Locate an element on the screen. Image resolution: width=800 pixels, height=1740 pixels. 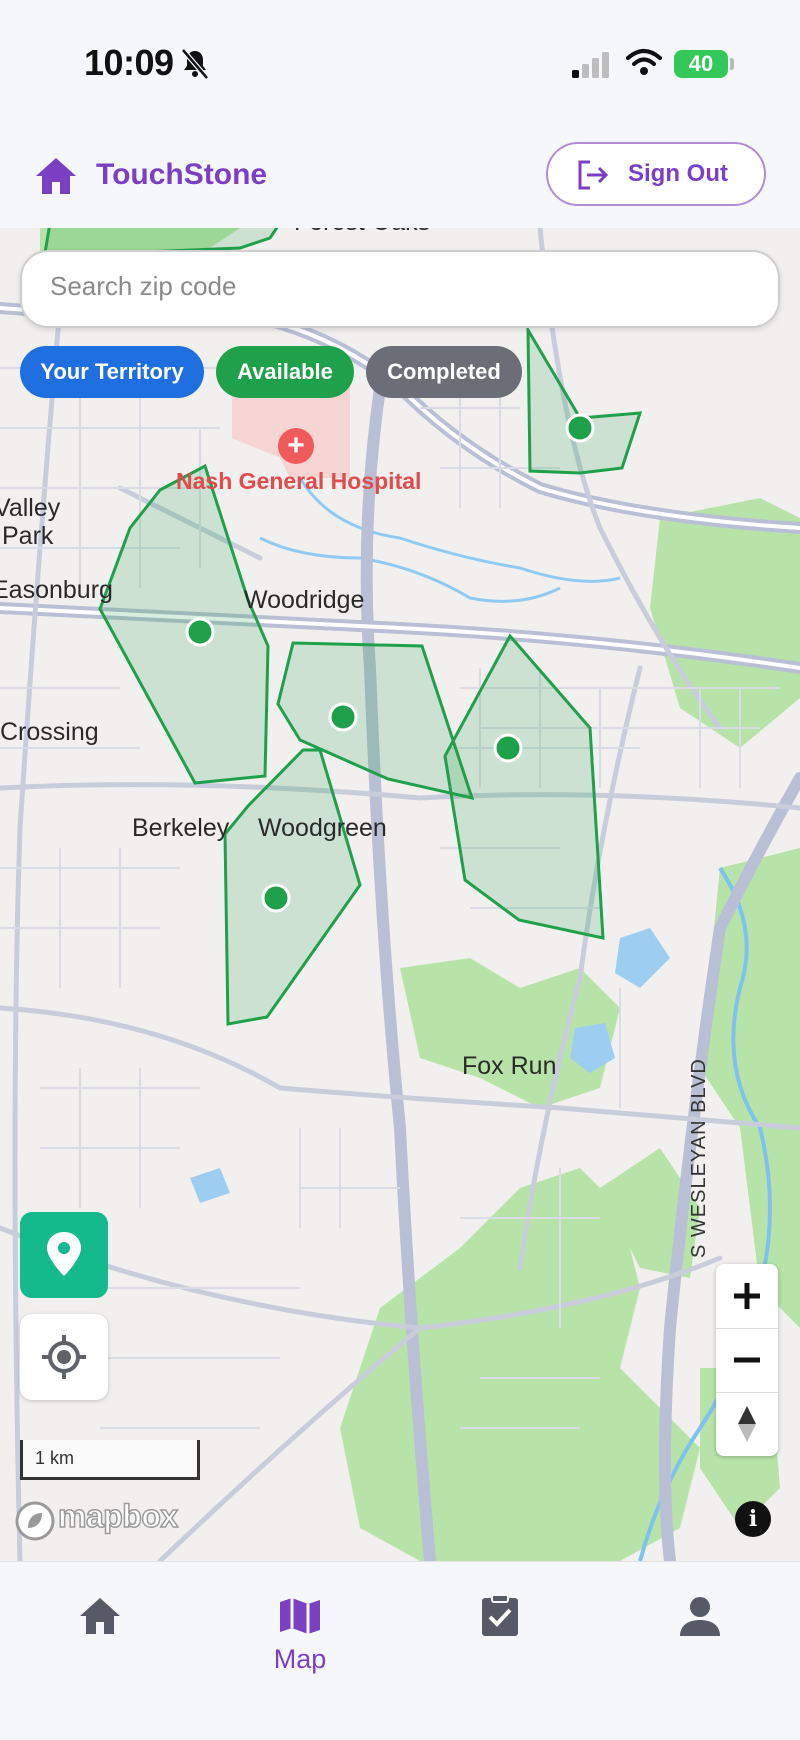
minus-icon is located at coordinates (747, 1360).